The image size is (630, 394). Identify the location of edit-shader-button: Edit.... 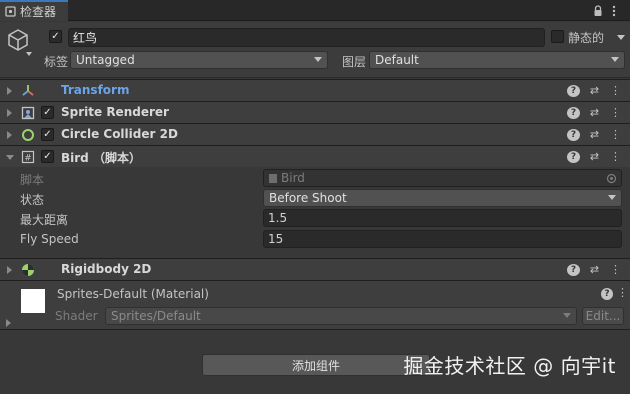
(603, 316).